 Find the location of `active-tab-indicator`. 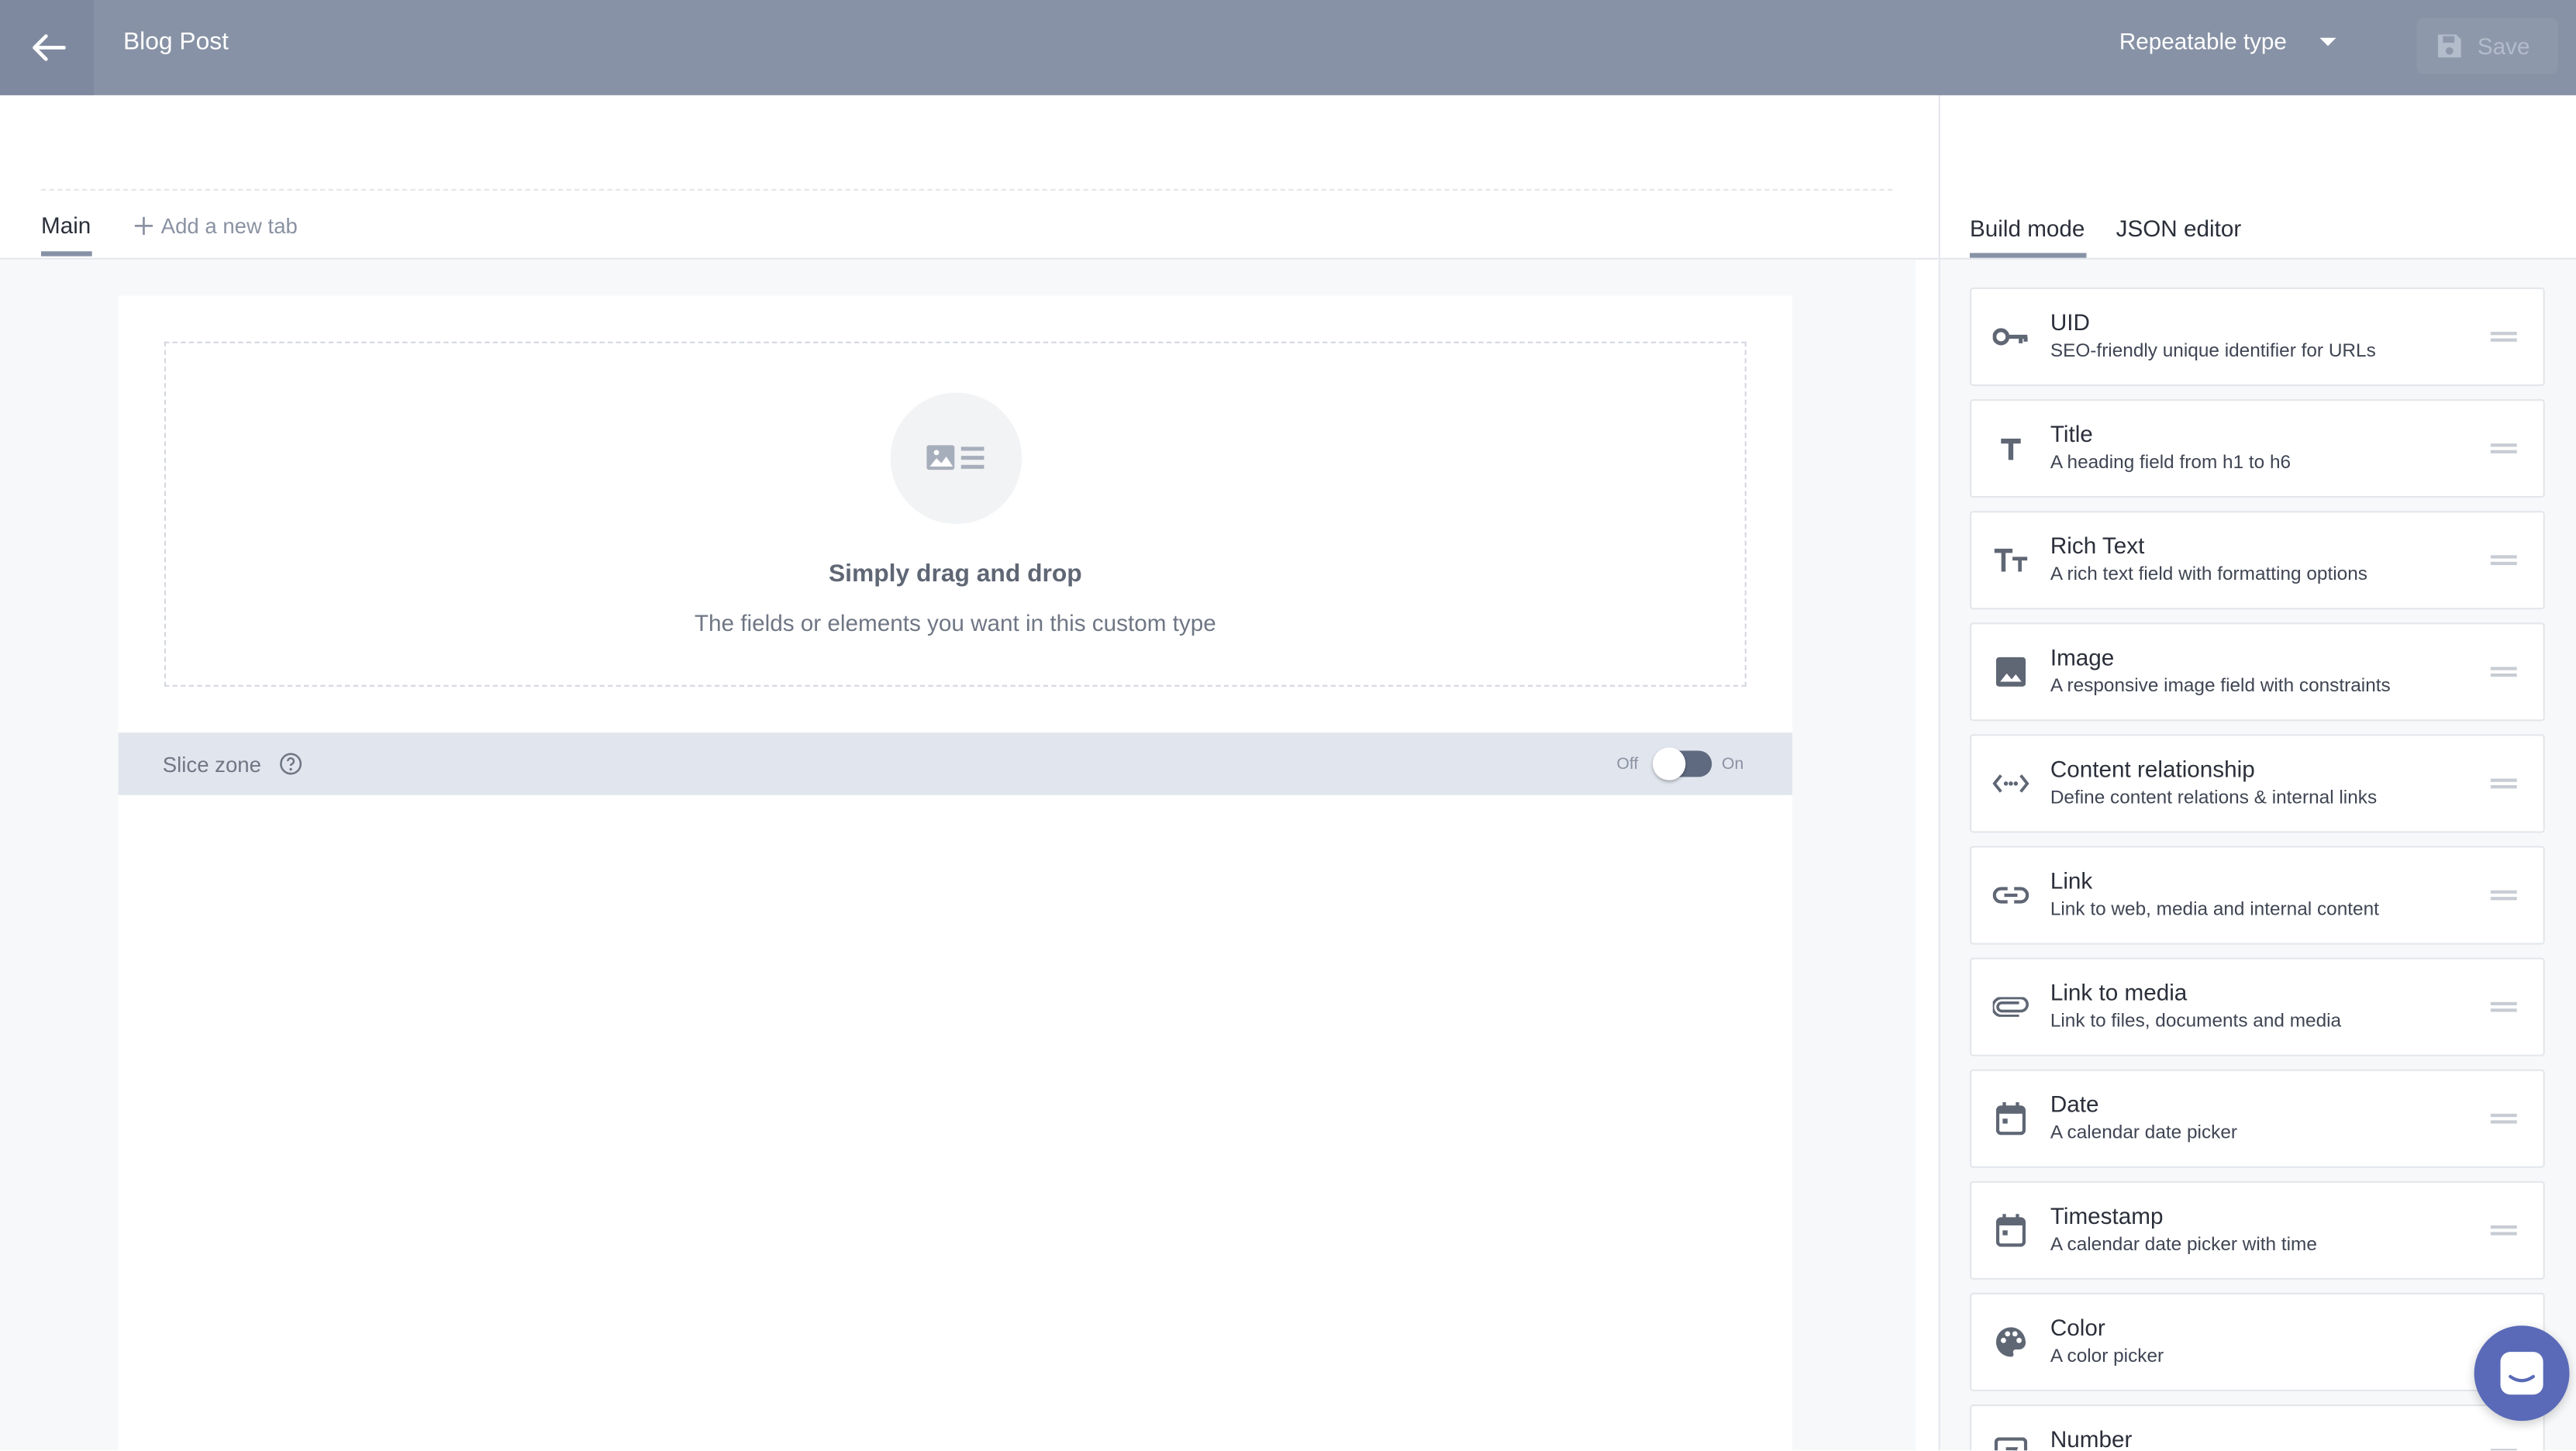

active-tab-indicator is located at coordinates (66, 254).